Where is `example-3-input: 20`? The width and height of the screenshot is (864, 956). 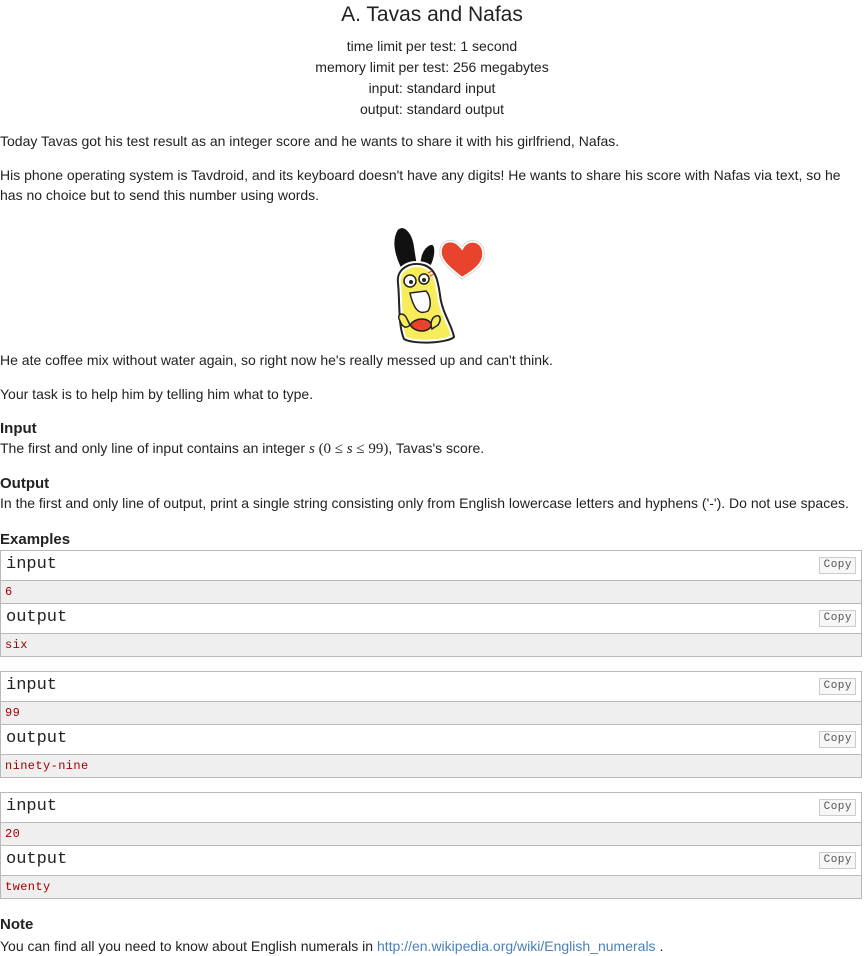 example-3-input: 20 is located at coordinates (431, 834).